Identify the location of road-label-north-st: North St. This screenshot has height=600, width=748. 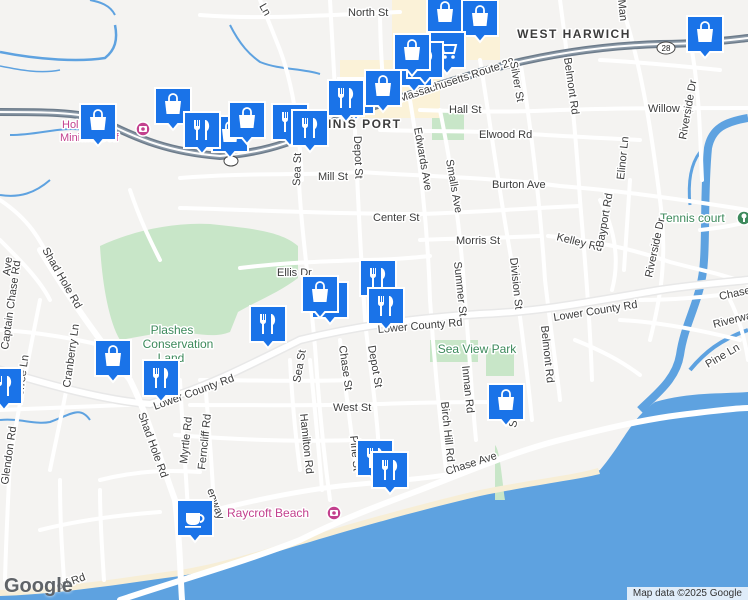
(368, 13).